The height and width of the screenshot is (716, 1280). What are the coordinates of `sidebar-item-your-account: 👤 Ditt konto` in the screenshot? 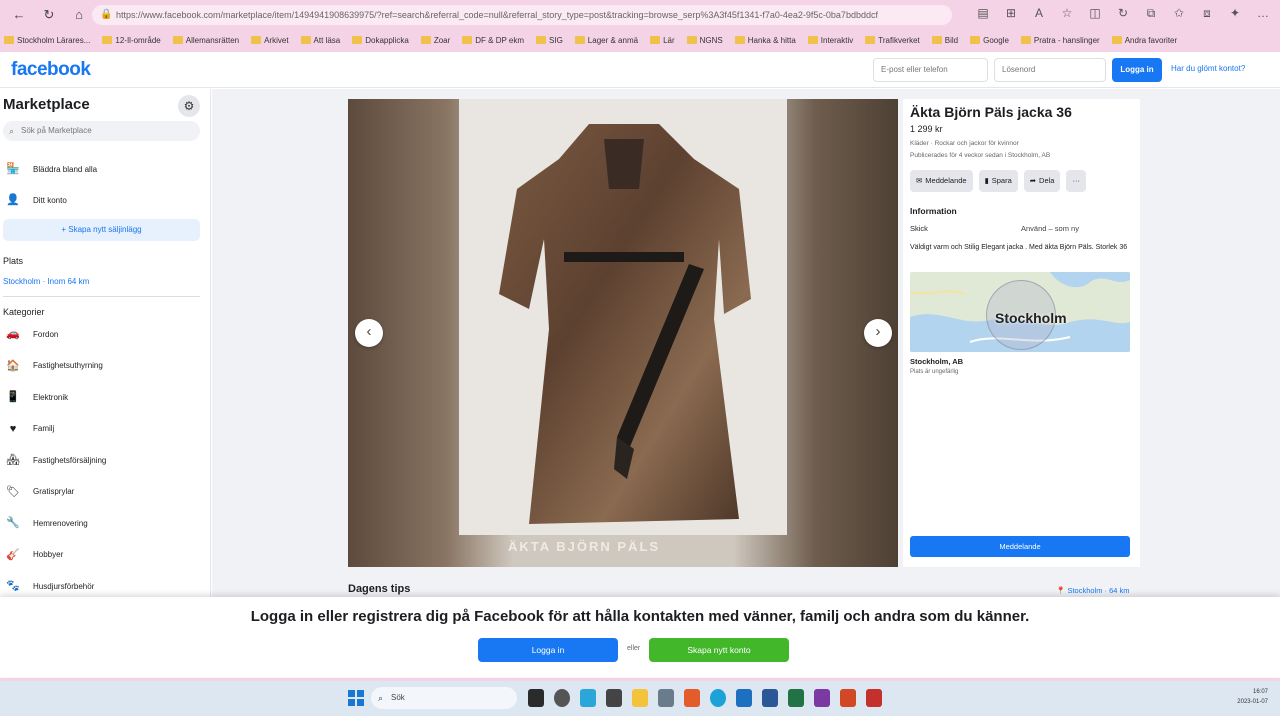 It's located at (103, 200).